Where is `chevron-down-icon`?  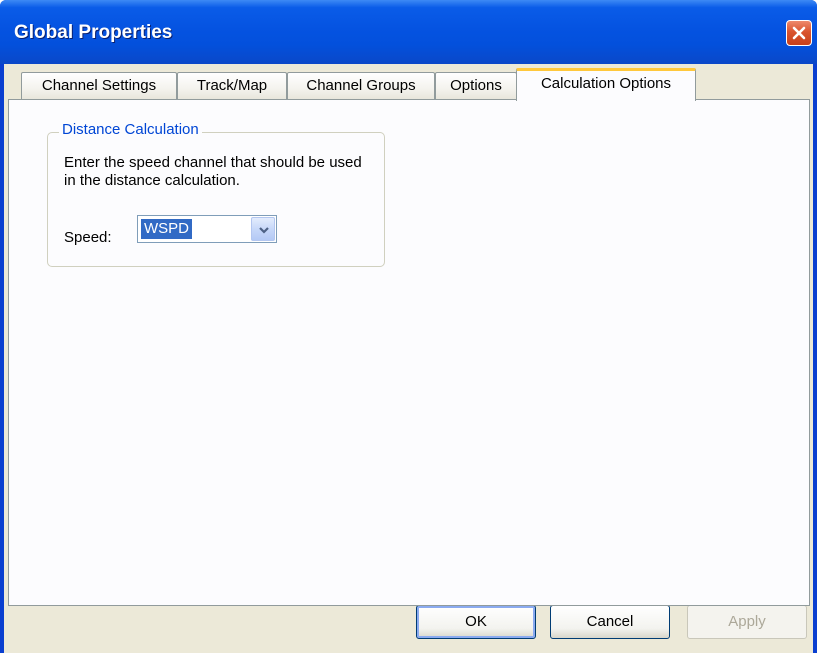
chevron-down-icon is located at coordinates (264, 230).